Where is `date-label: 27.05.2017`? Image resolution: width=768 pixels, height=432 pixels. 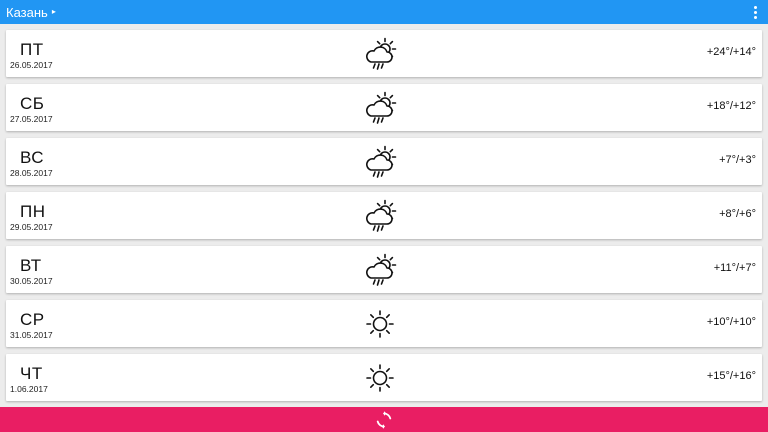
date-label: 27.05.2017 is located at coordinates (31, 119).